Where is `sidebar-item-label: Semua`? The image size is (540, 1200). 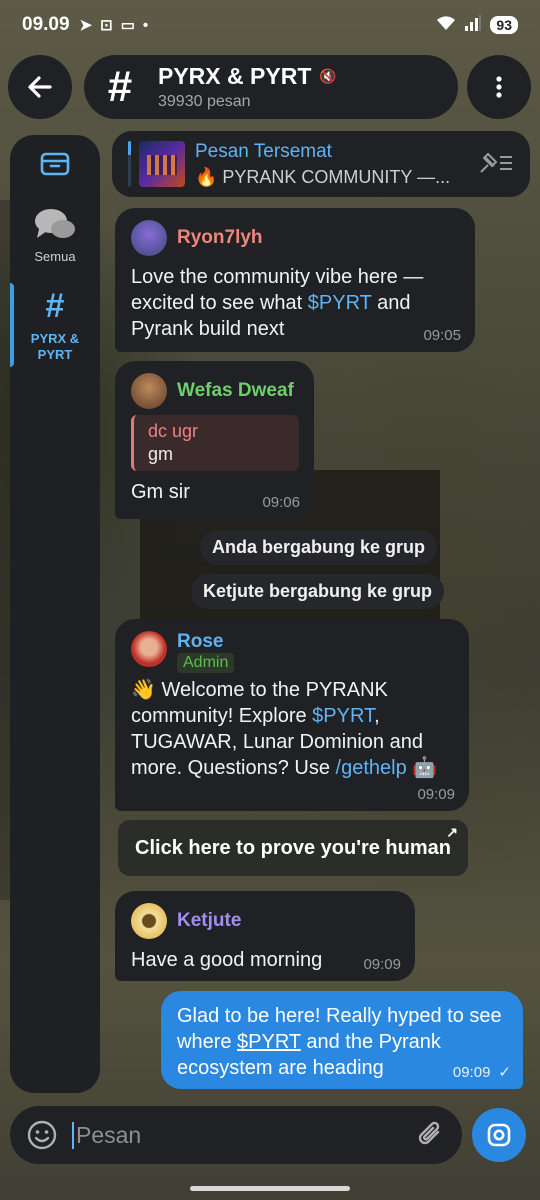 sidebar-item-label: Semua is located at coordinates (55, 256).